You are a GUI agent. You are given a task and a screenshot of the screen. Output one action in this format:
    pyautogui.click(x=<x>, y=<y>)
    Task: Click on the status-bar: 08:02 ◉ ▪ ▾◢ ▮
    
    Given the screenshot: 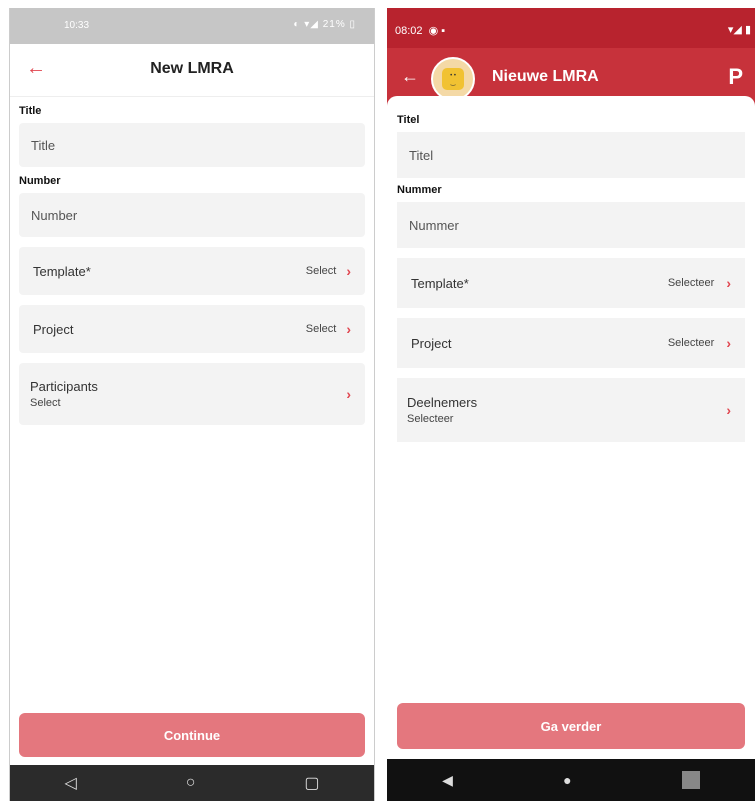 What is the action you would take?
    pyautogui.click(x=571, y=28)
    